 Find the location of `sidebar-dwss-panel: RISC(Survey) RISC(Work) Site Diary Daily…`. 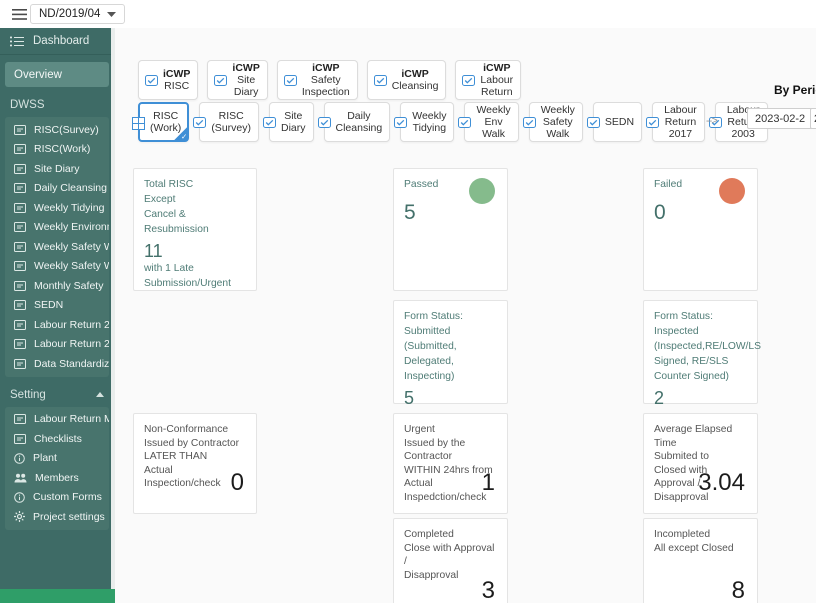

sidebar-dwss-panel: RISC(Survey) RISC(Work) Site Diary Daily… is located at coordinates (57, 247).